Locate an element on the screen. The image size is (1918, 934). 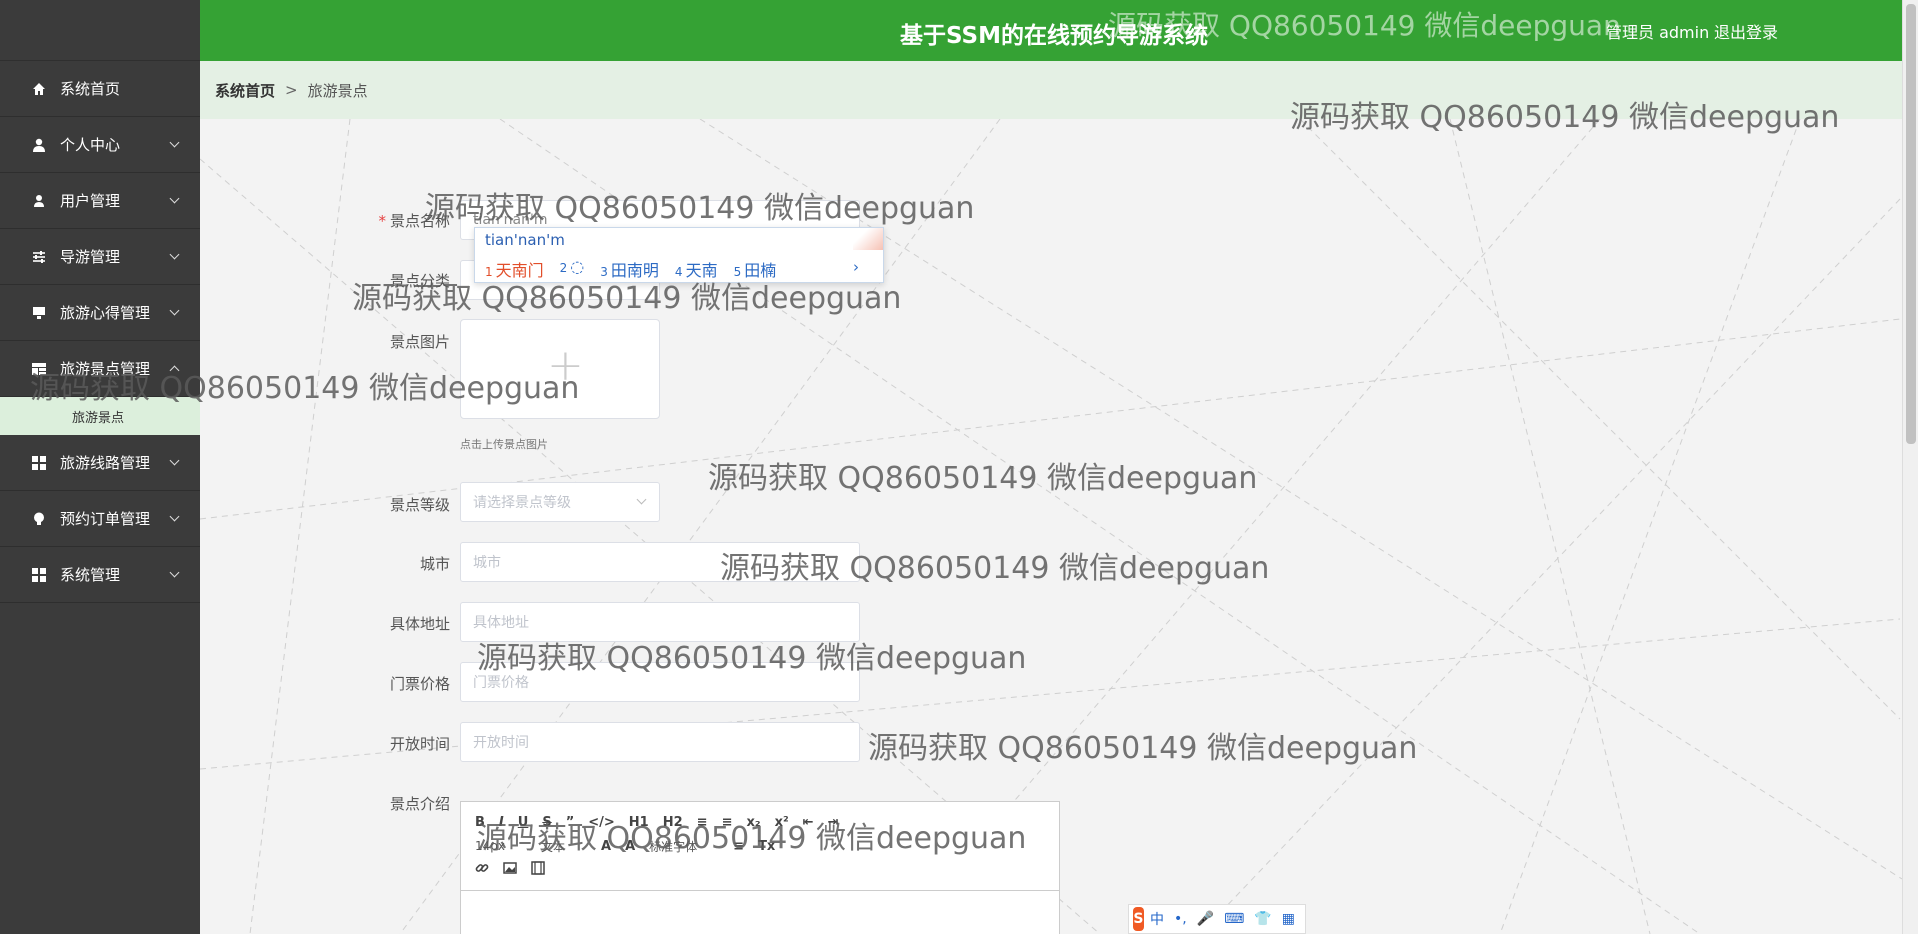
bold-button: B is located at coordinates (480, 822).